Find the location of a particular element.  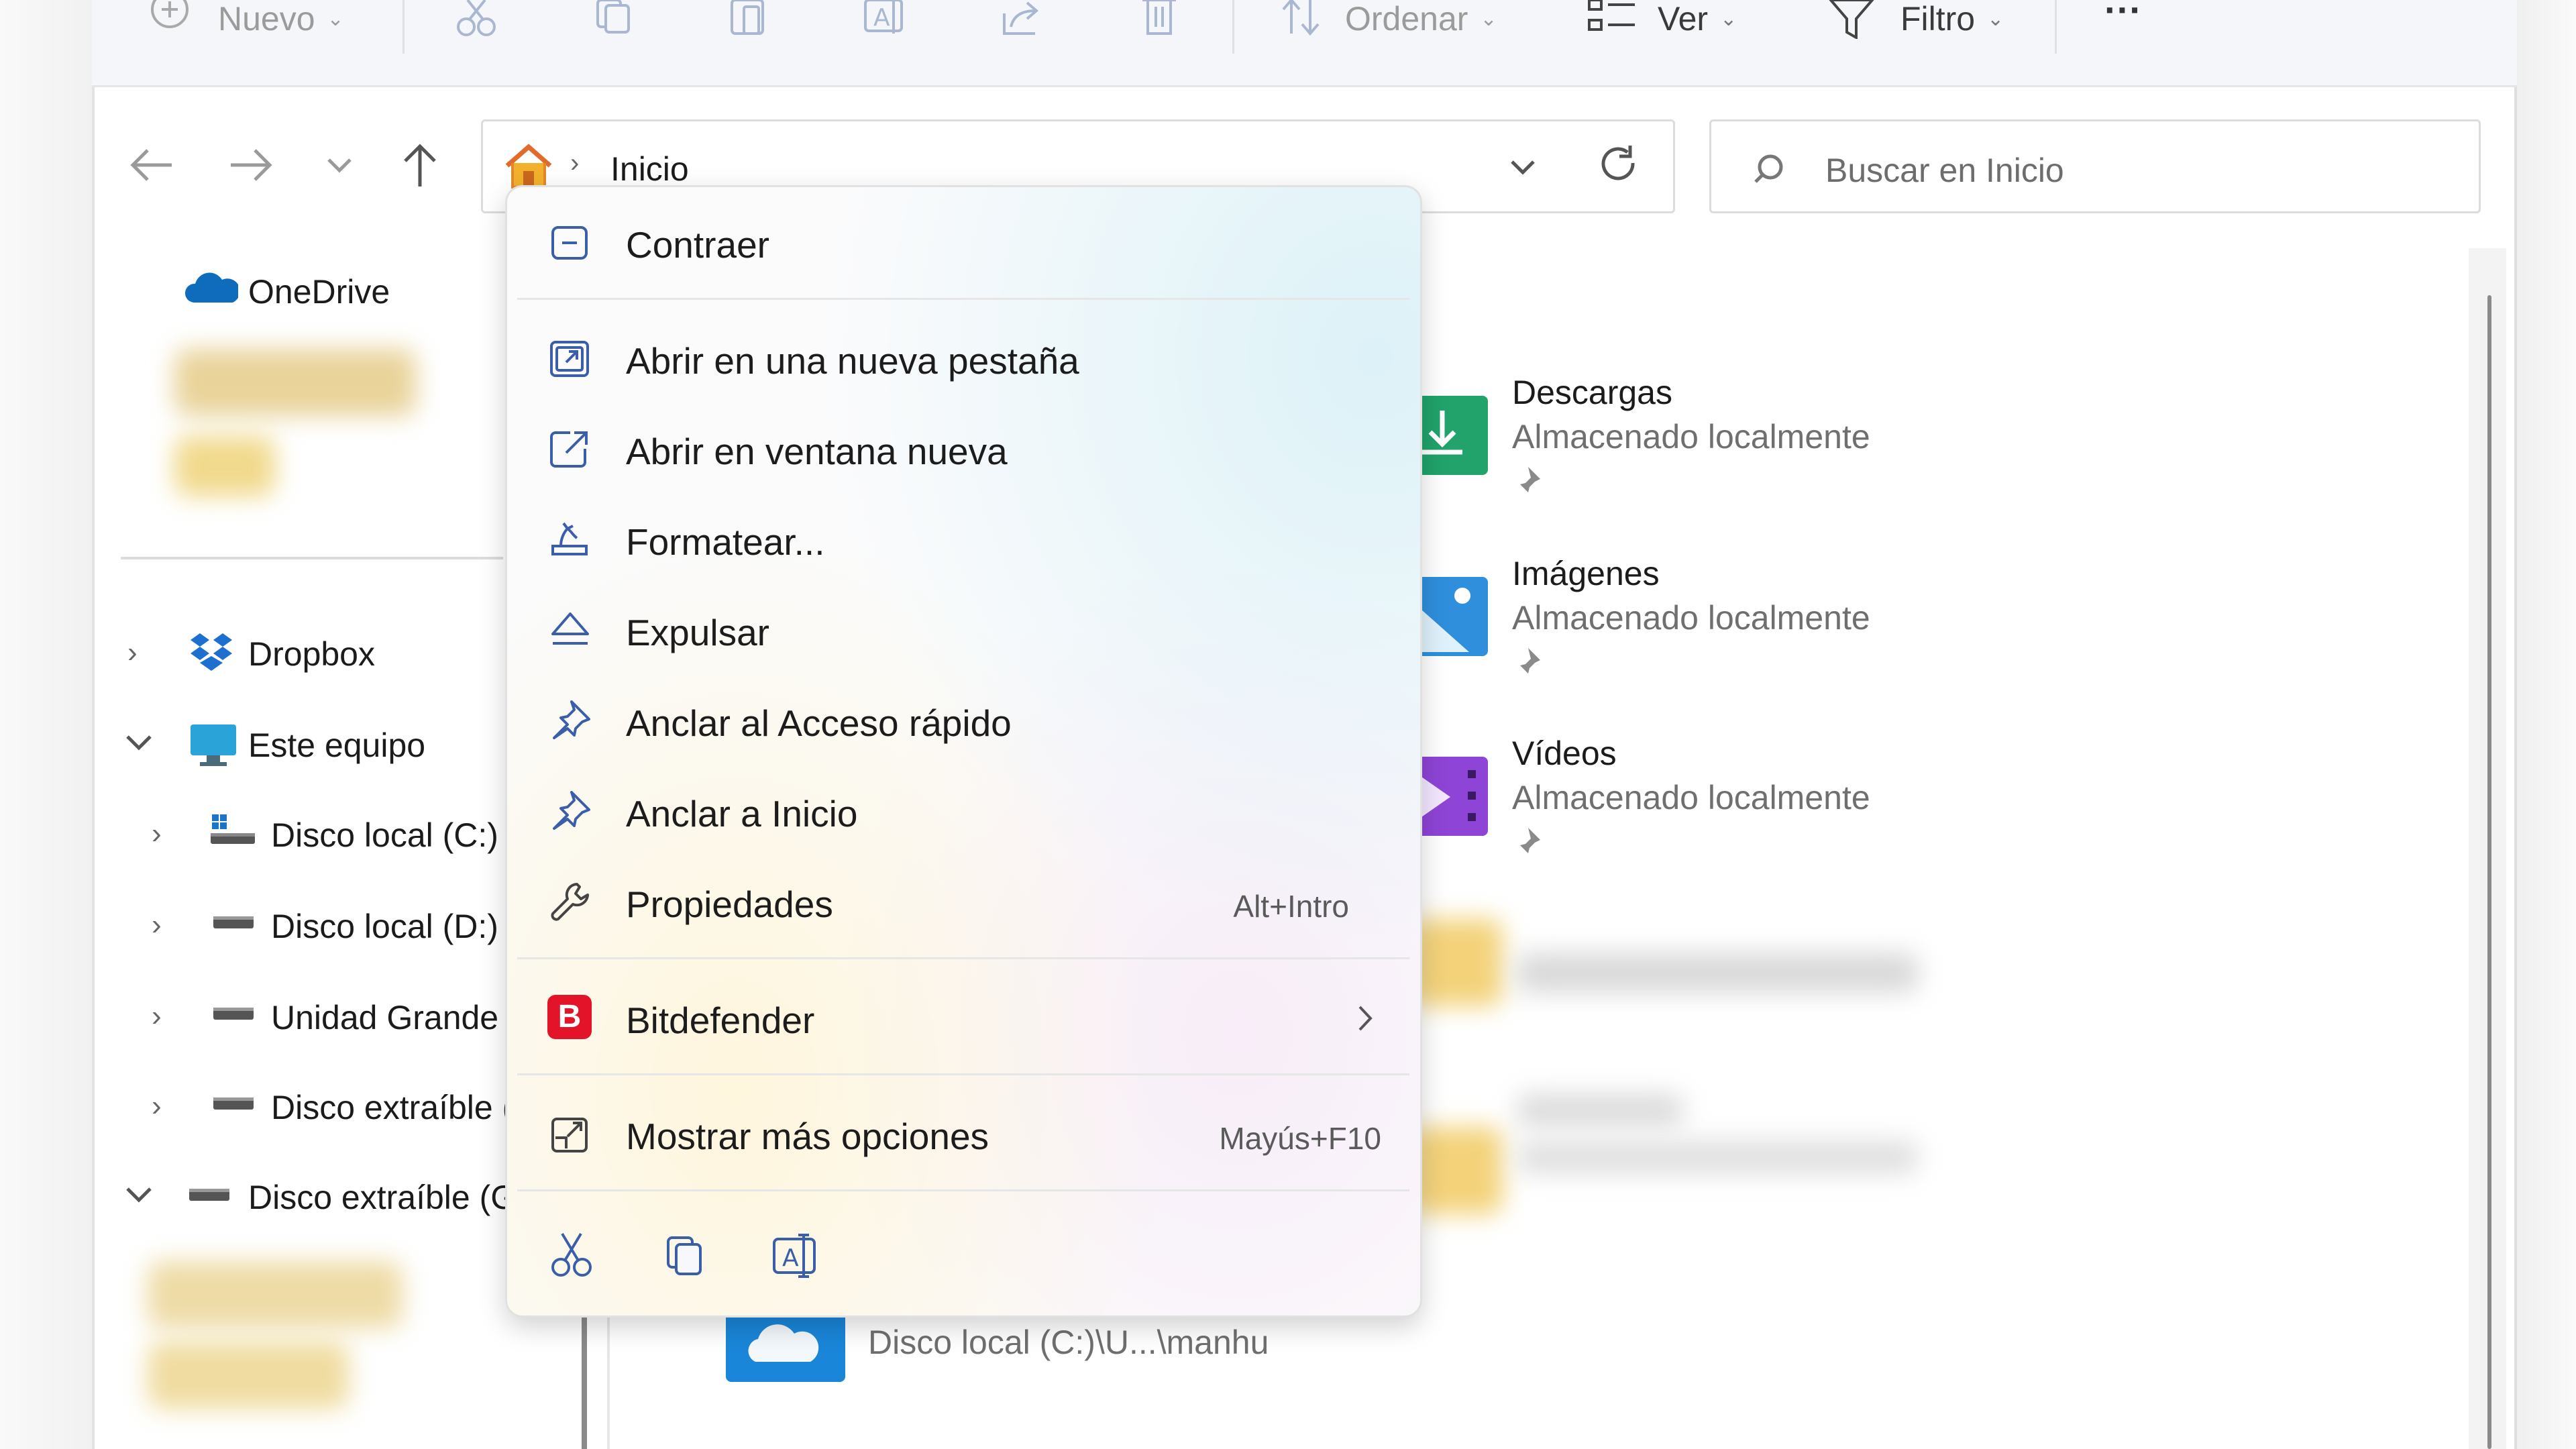

onedrive-cloud-icon is located at coordinates (212, 287).